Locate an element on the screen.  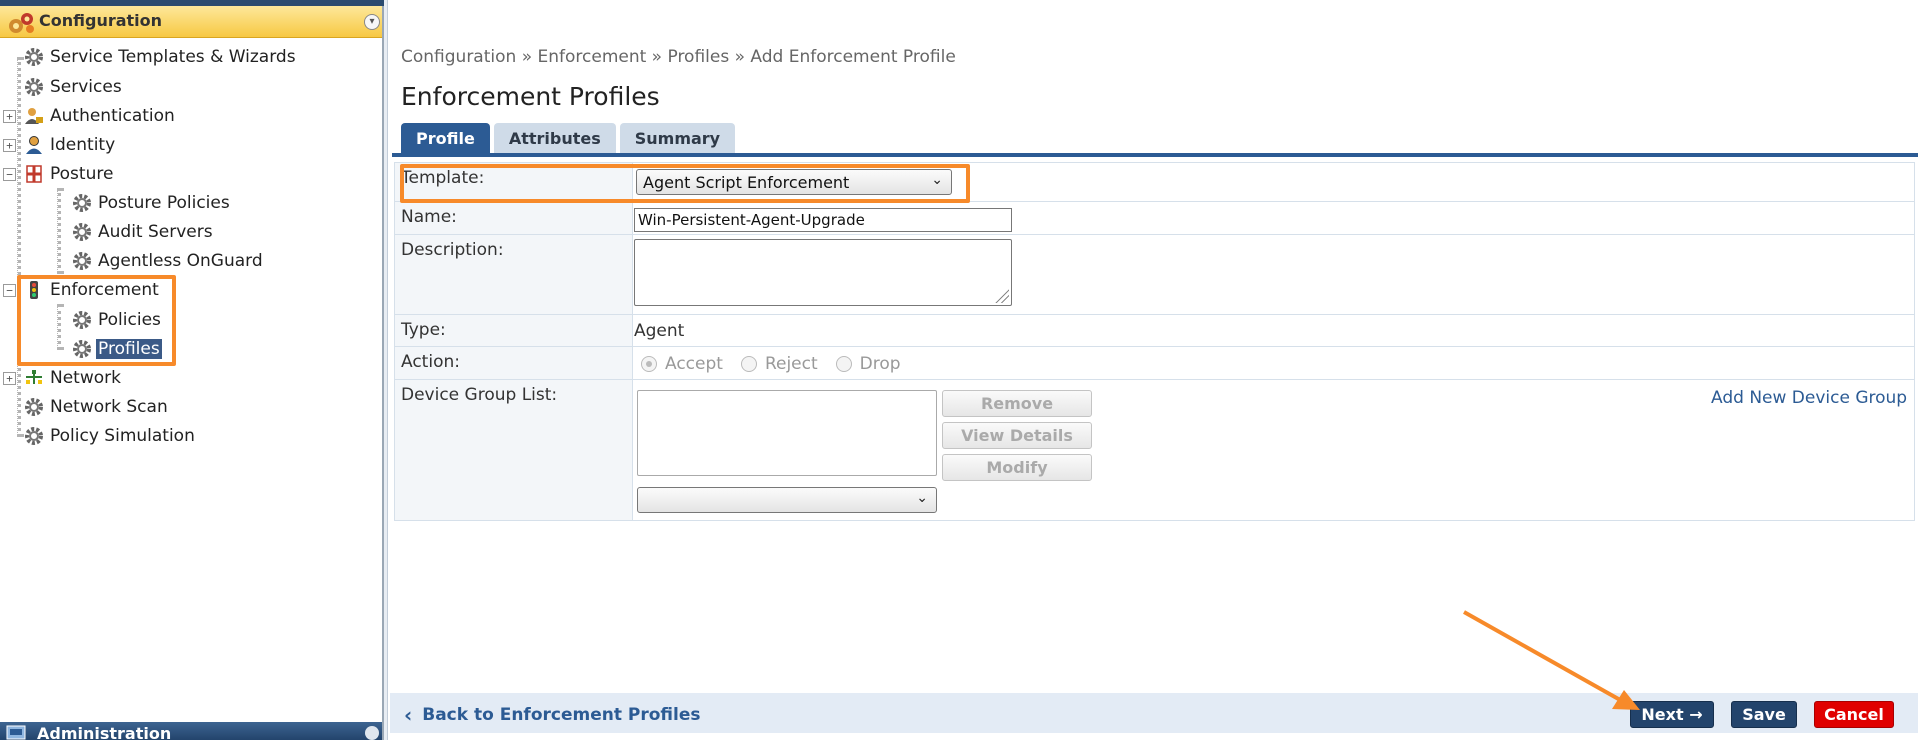
resize-grip-icon is located at coordinates (1002, 296).